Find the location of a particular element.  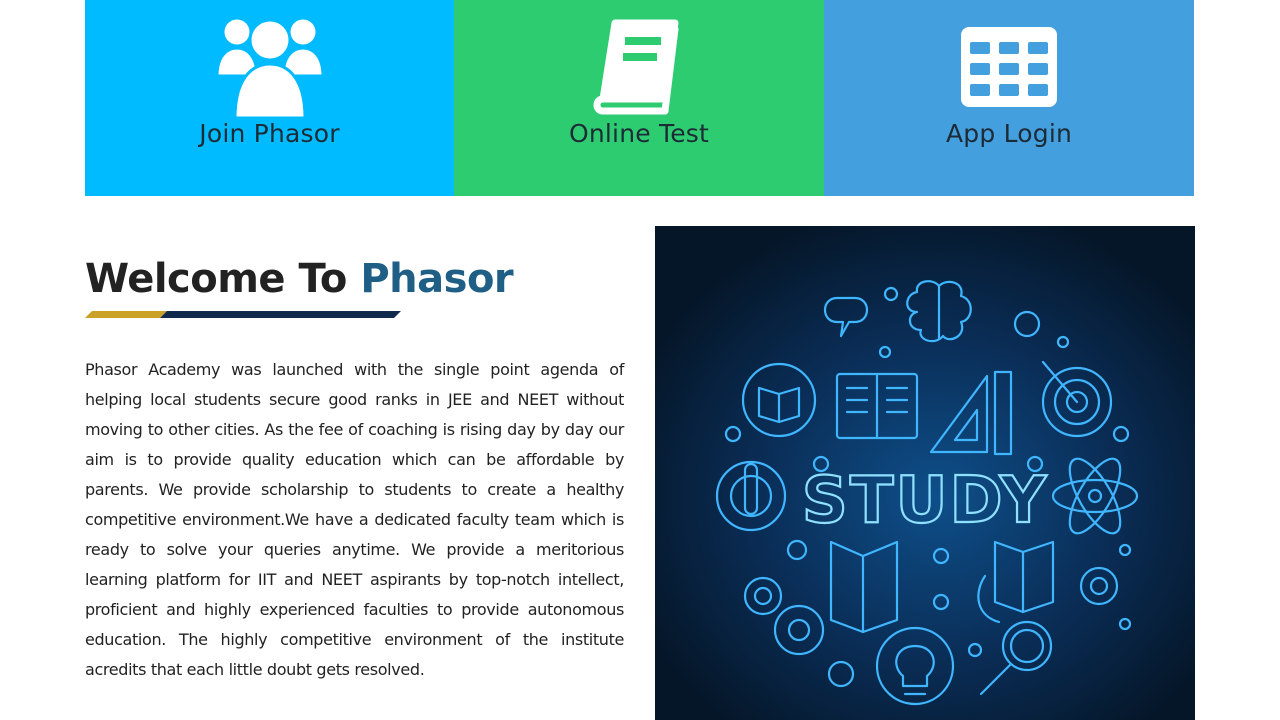

users-icon is located at coordinates (269, 67).